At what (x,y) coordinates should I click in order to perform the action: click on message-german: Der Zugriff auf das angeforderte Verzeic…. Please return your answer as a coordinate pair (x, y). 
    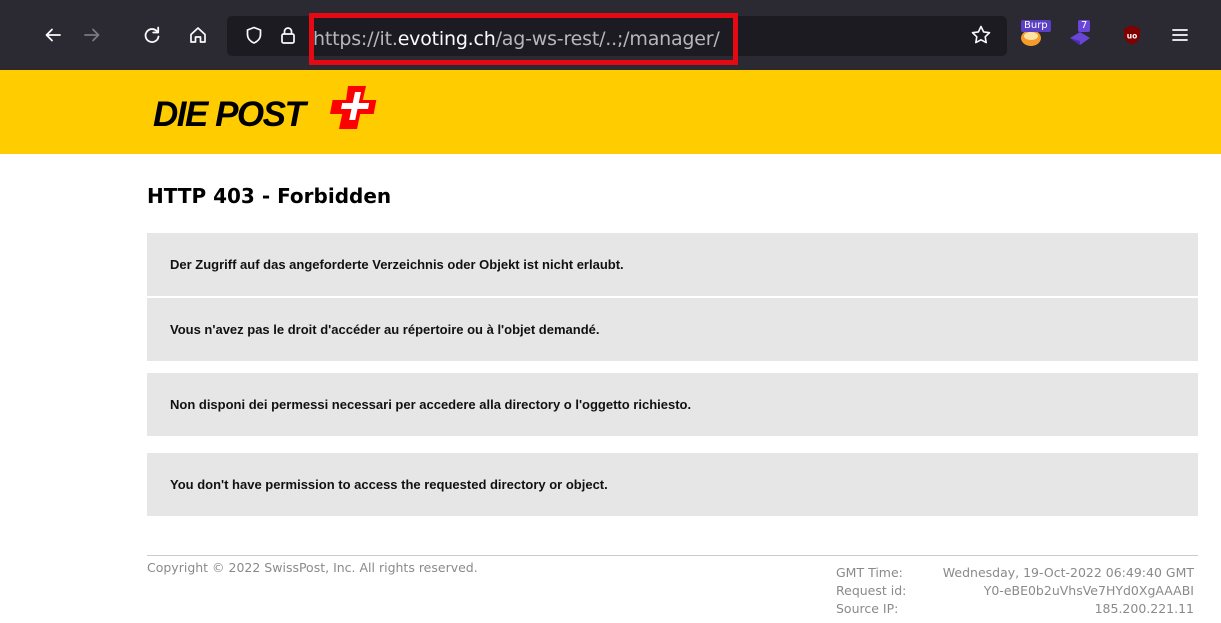
    Looking at the image, I should click on (672, 264).